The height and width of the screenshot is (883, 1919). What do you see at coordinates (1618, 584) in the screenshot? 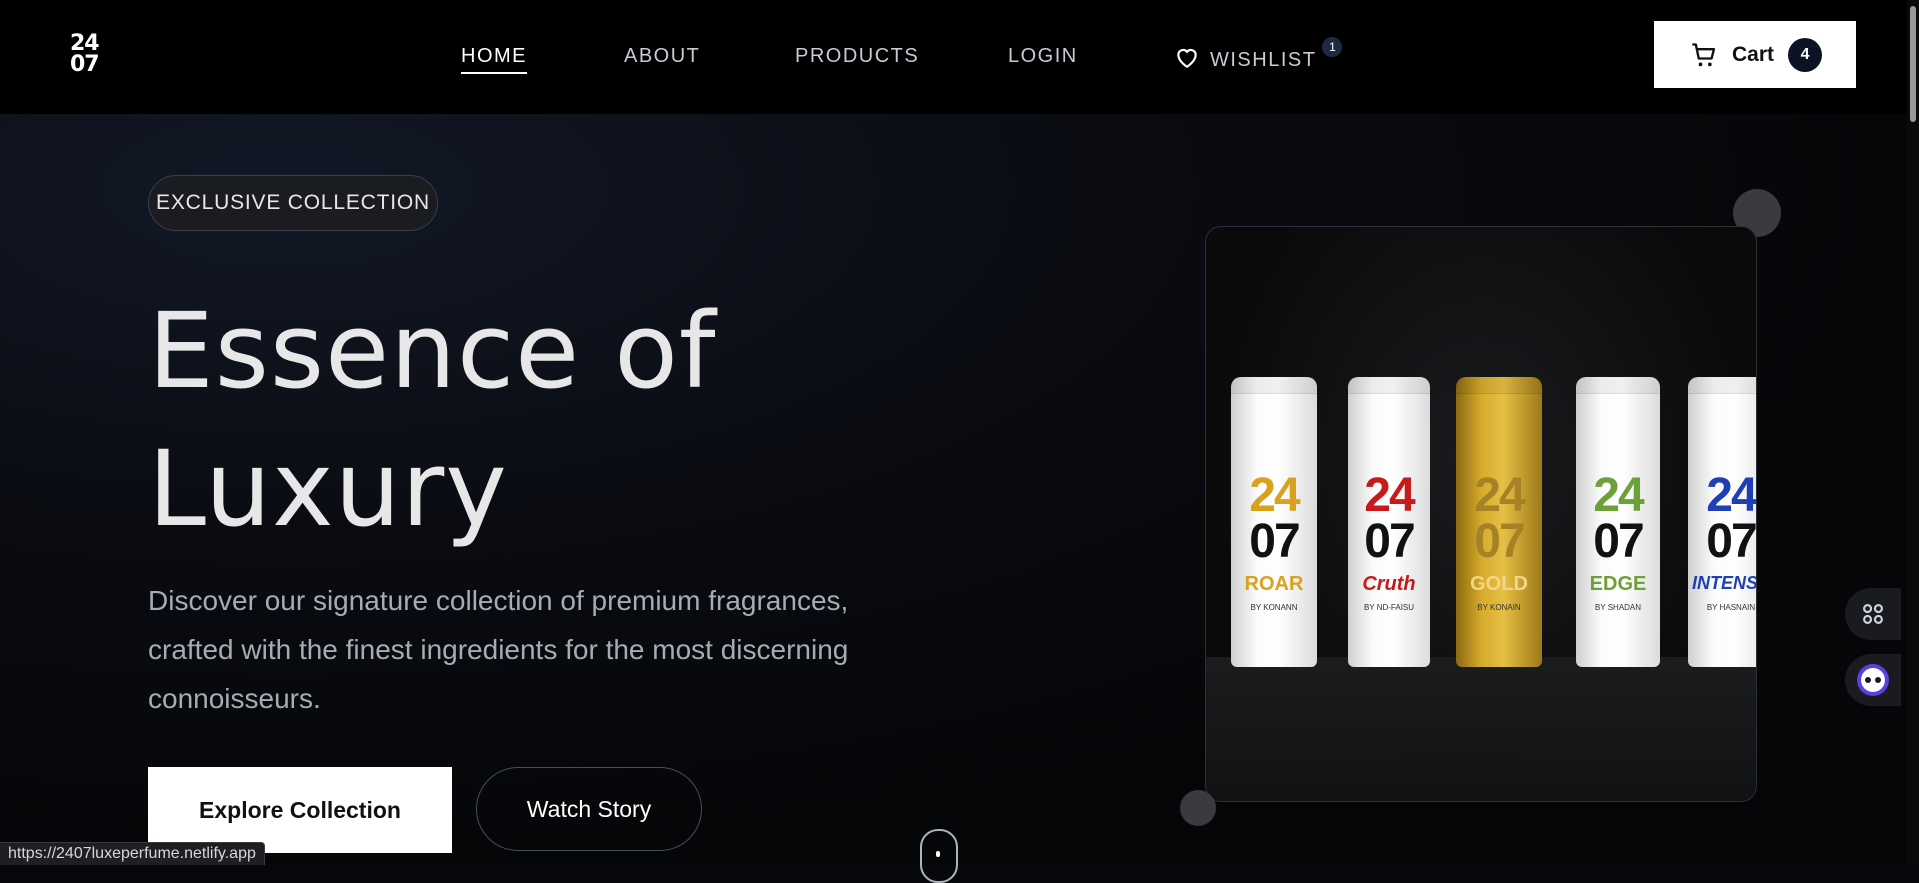
I see `can-brand: EDGE` at bounding box center [1618, 584].